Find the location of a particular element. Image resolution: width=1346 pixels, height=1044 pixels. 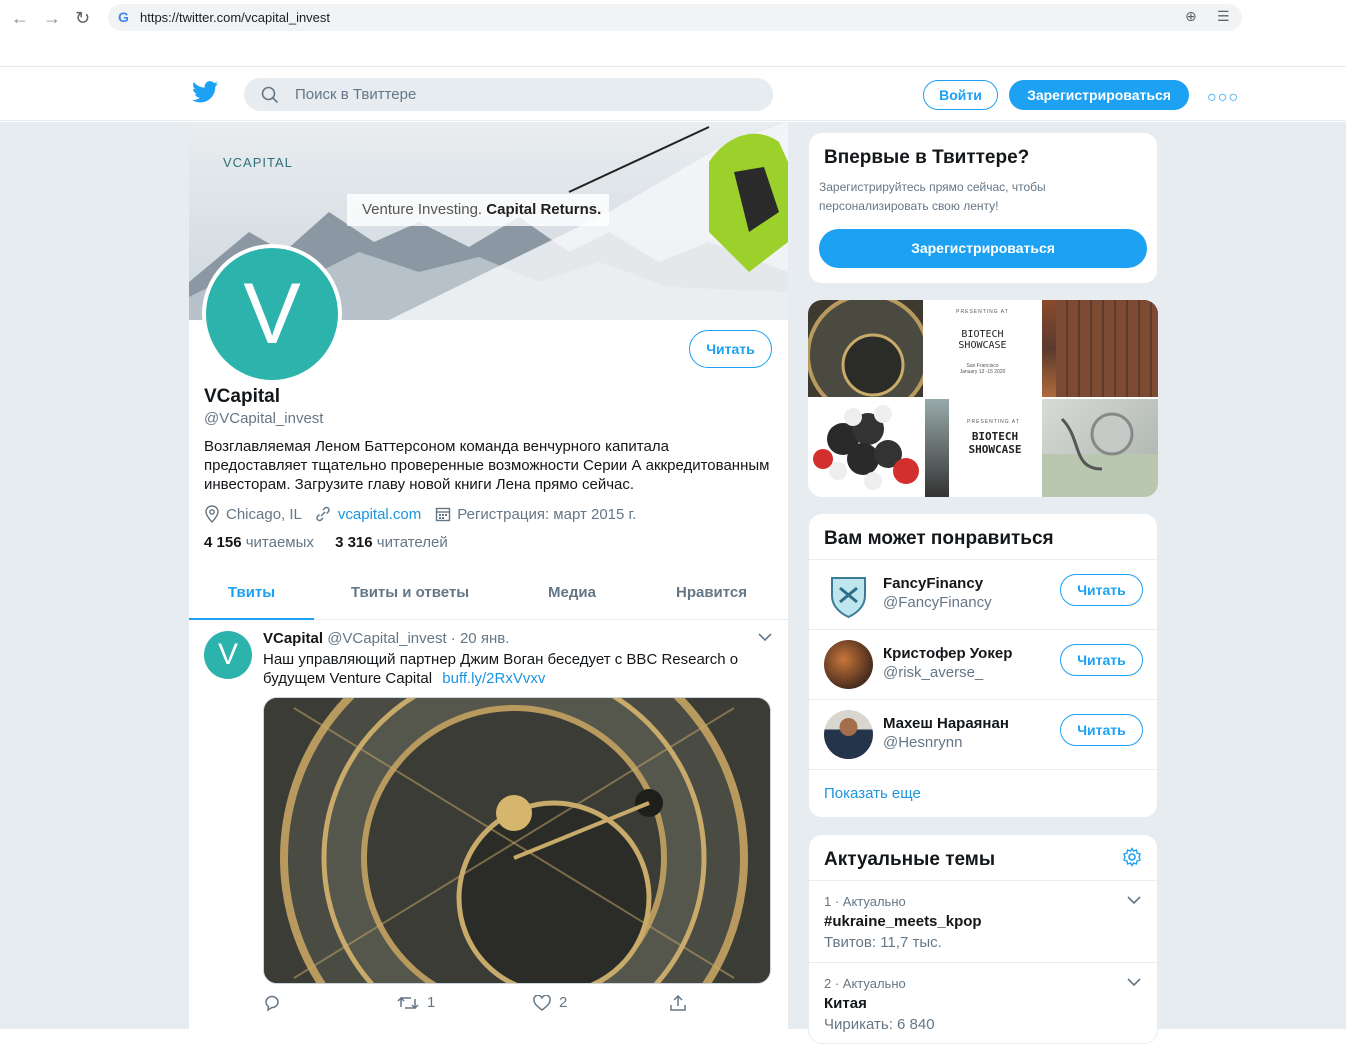

search-icon is located at coordinates (270, 95).